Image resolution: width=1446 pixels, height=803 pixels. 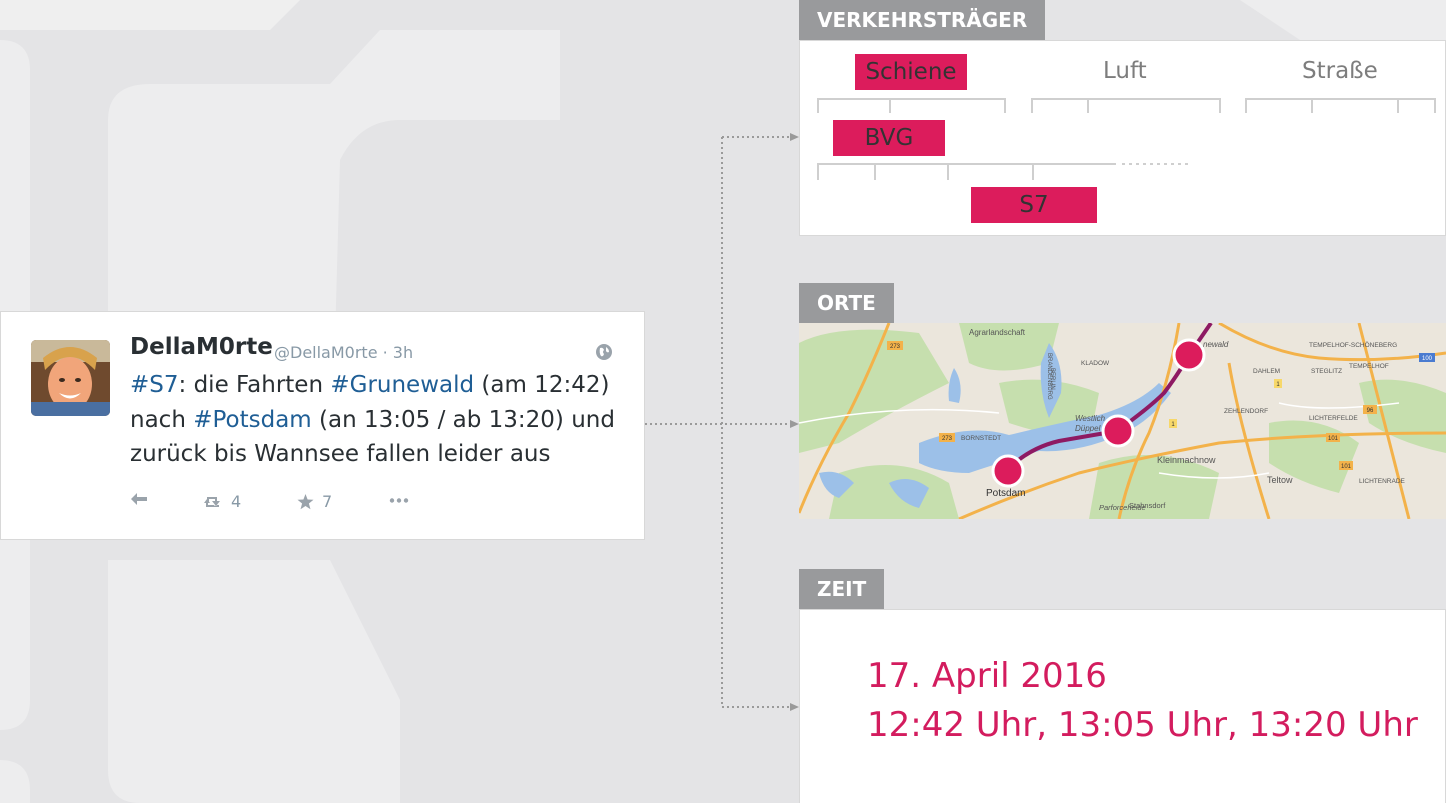 I want to click on map-label-zehlendorf: ZEHLENDORF, so click(x=1246, y=411).